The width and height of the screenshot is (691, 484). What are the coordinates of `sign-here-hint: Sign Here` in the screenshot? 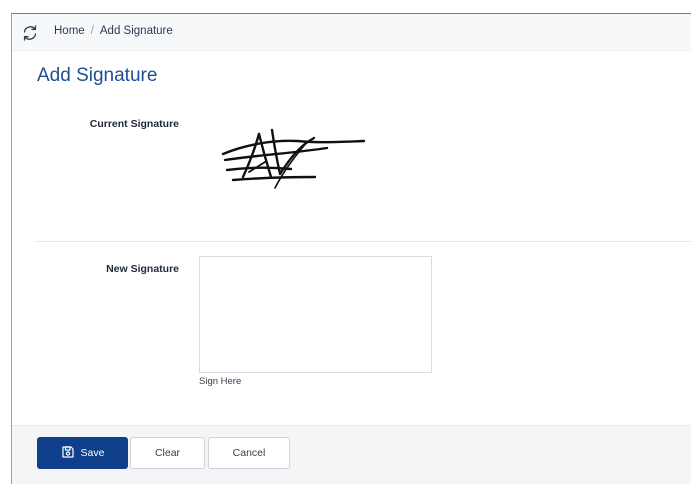 It's located at (220, 381).